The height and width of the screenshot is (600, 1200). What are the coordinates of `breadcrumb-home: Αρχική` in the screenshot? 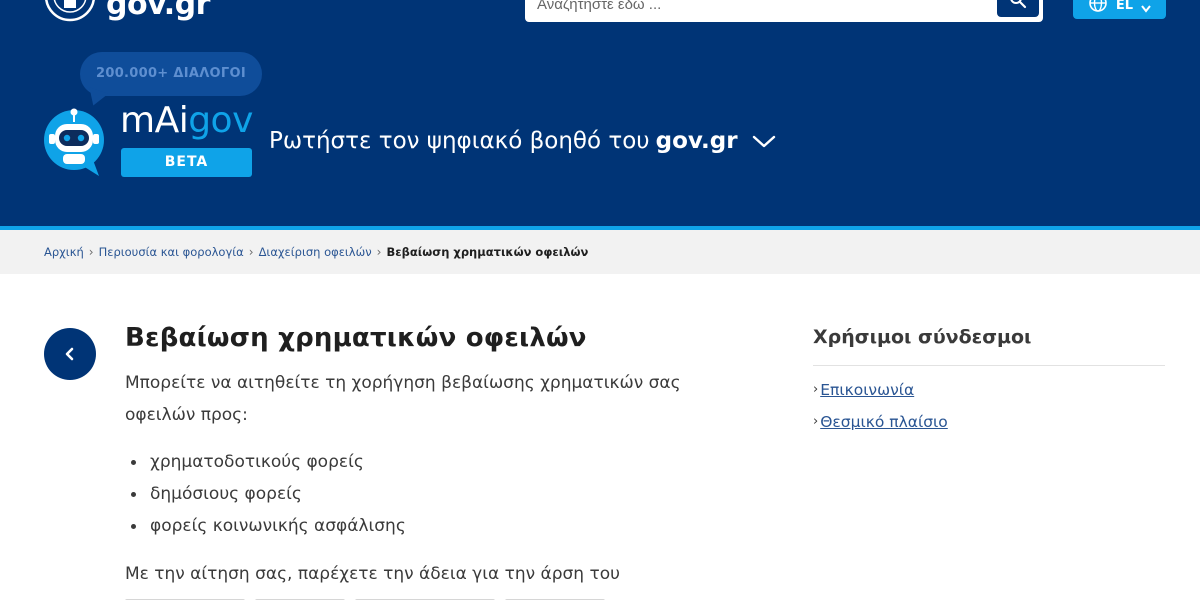 It's located at (64, 252).